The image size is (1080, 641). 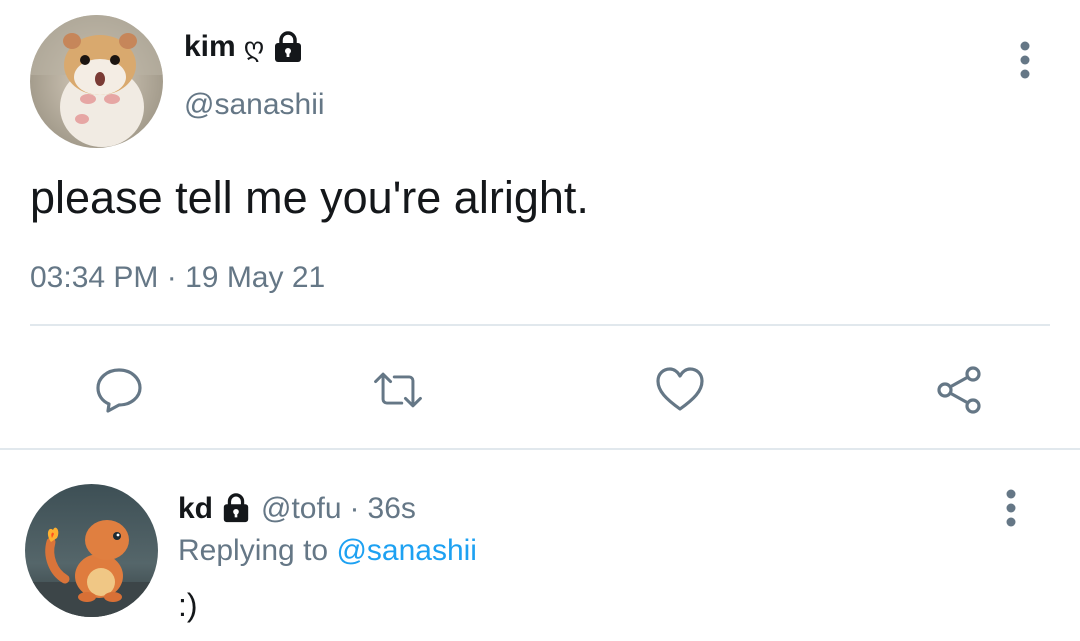 I want to click on retweet-icon, so click(x=398, y=390).